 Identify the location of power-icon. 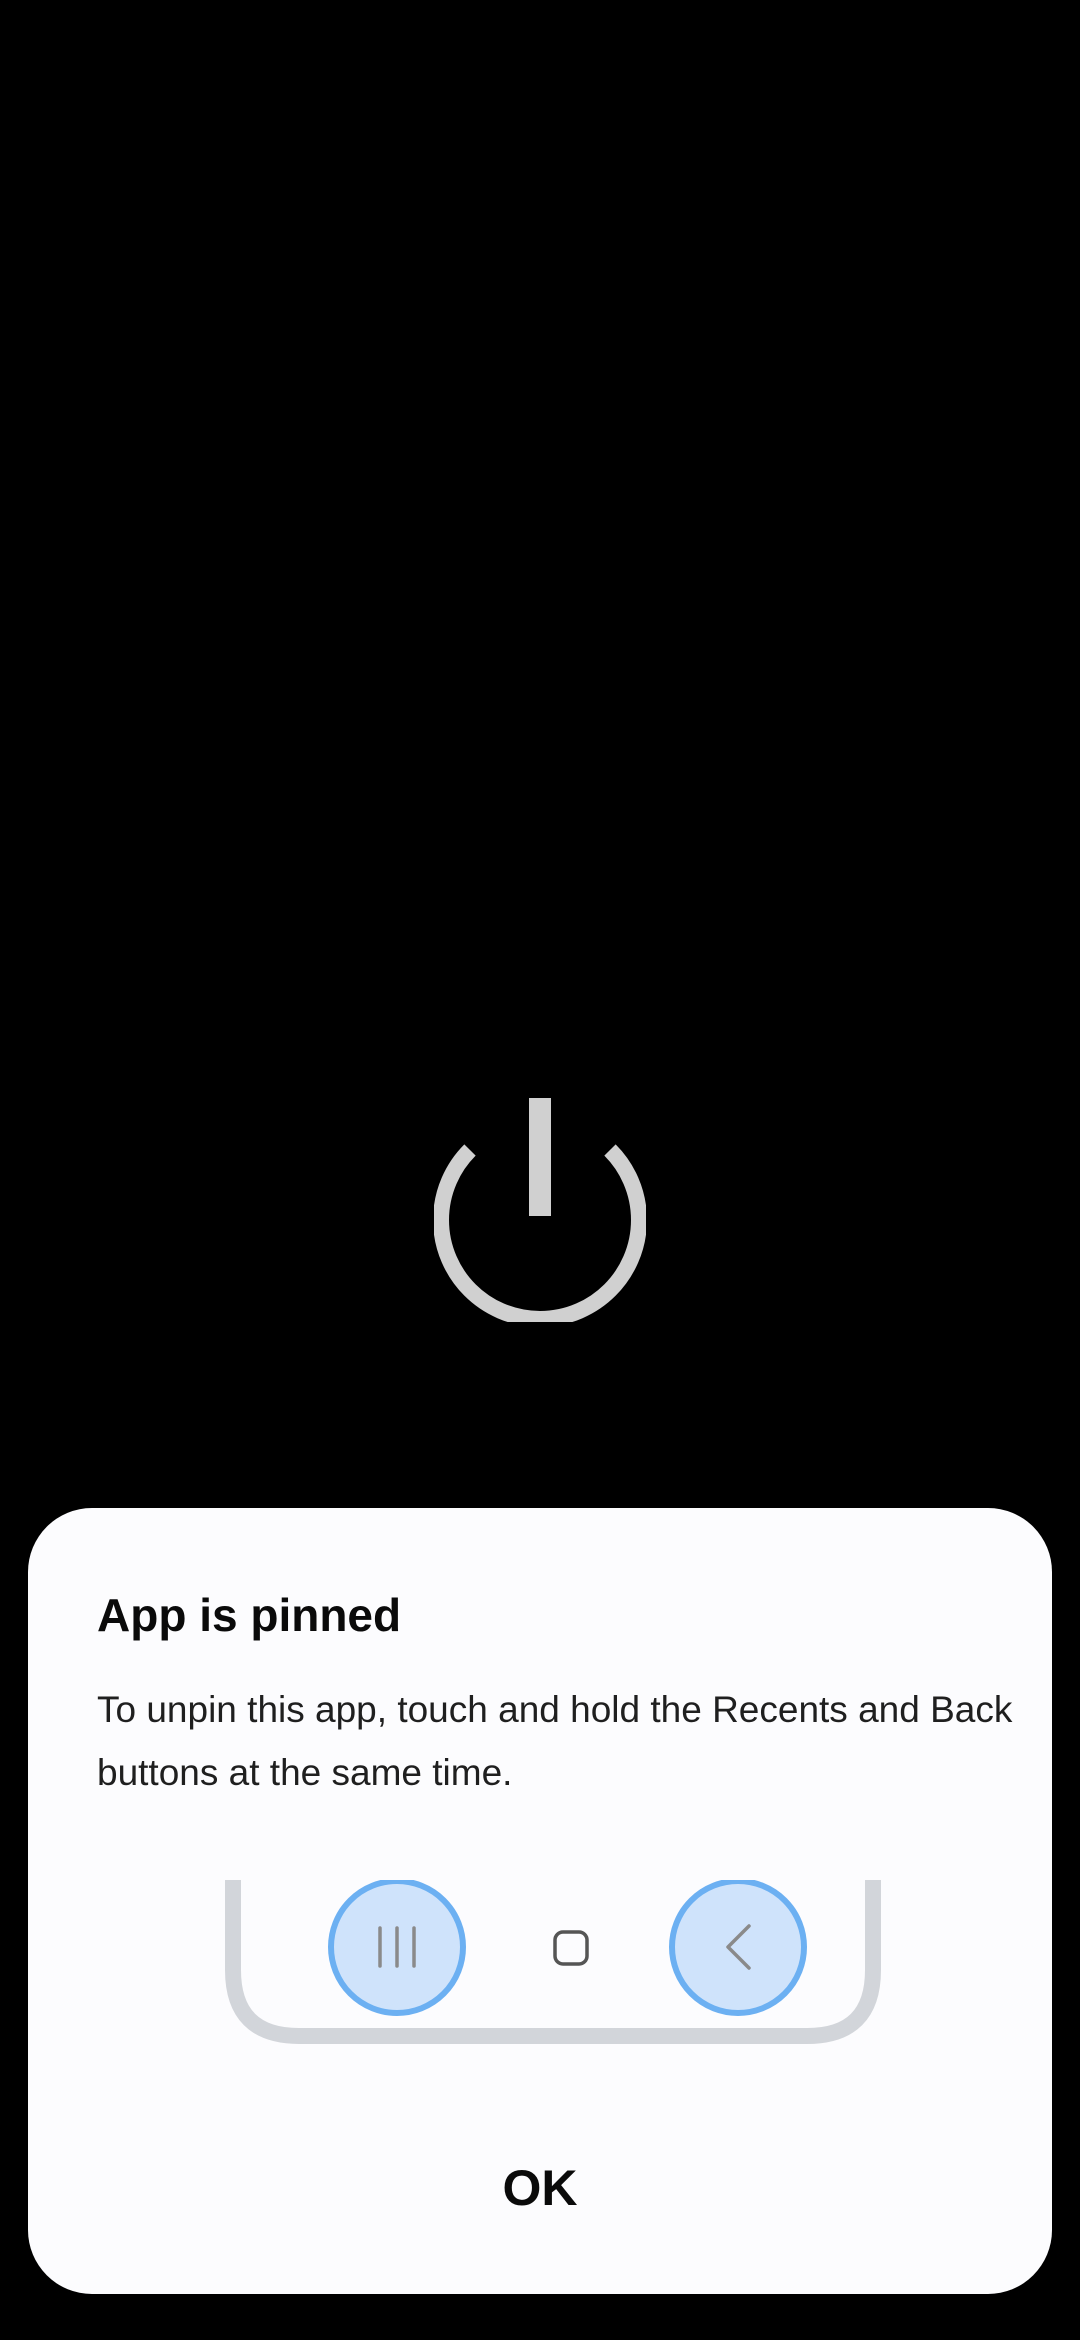
(540, 1210).